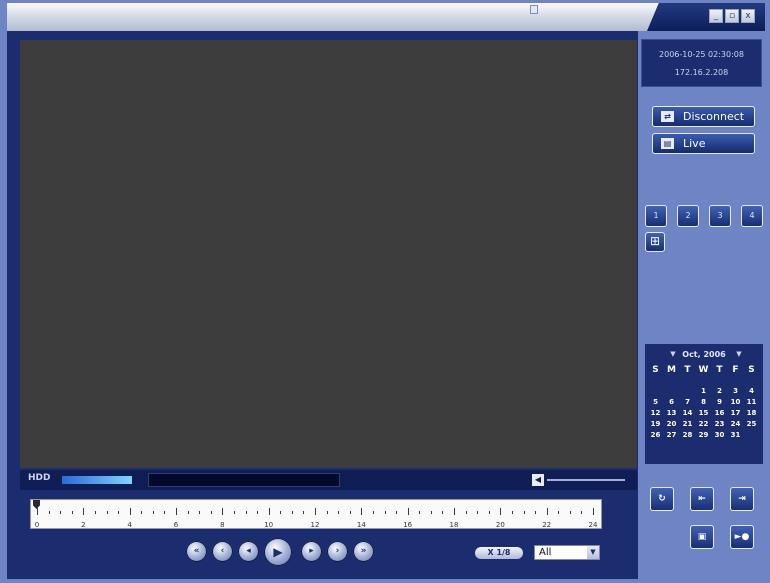 The image size is (770, 583). What do you see at coordinates (719, 402) in the screenshot?
I see `calendar-day: 9` at bounding box center [719, 402].